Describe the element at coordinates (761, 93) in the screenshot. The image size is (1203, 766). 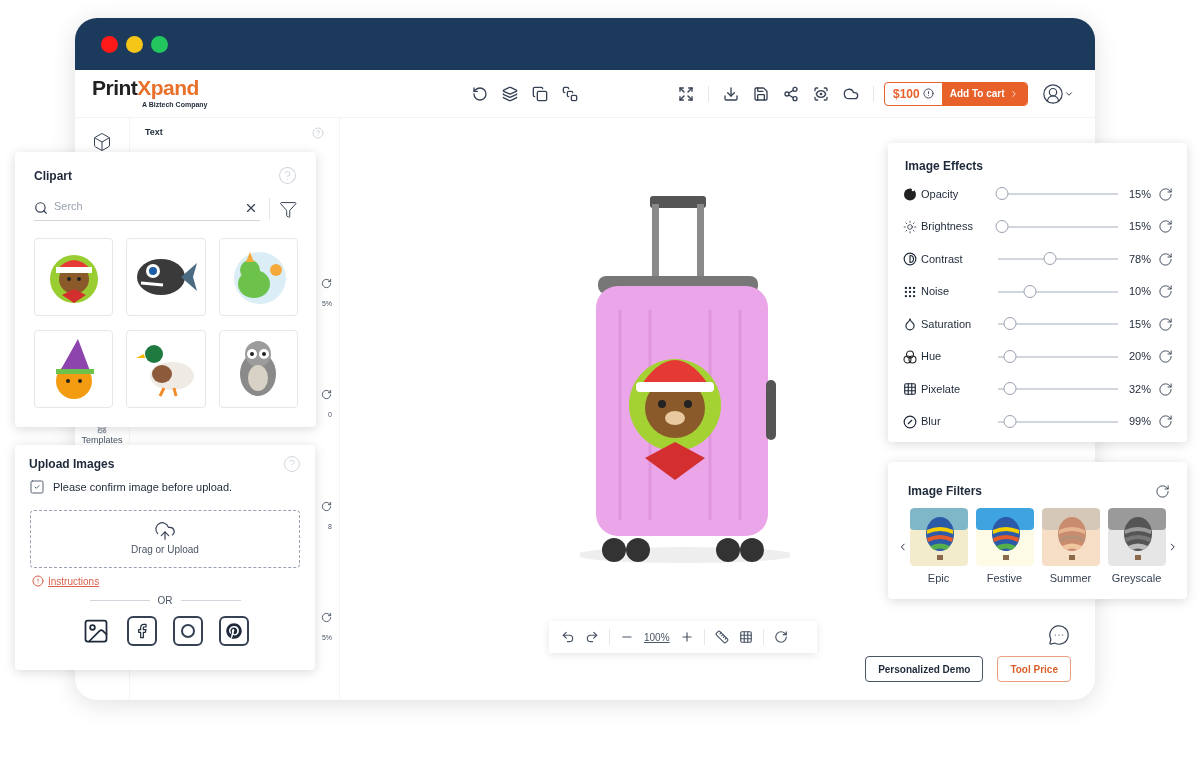
I see `save-icon` at that location.